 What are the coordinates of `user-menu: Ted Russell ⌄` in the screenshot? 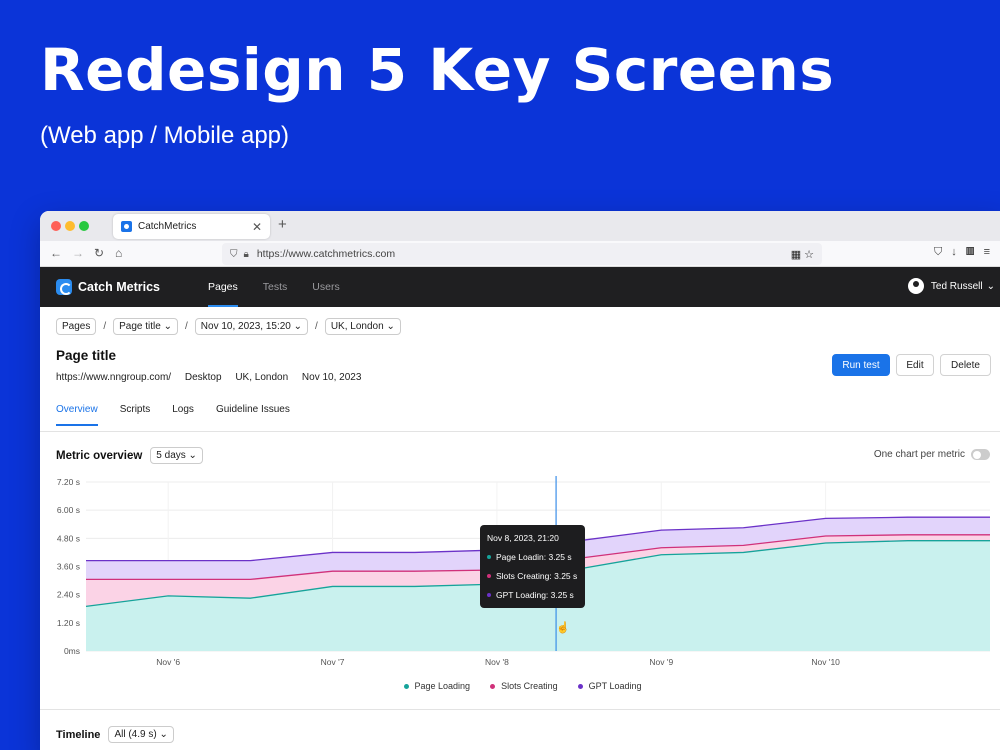 It's located at (951, 286).